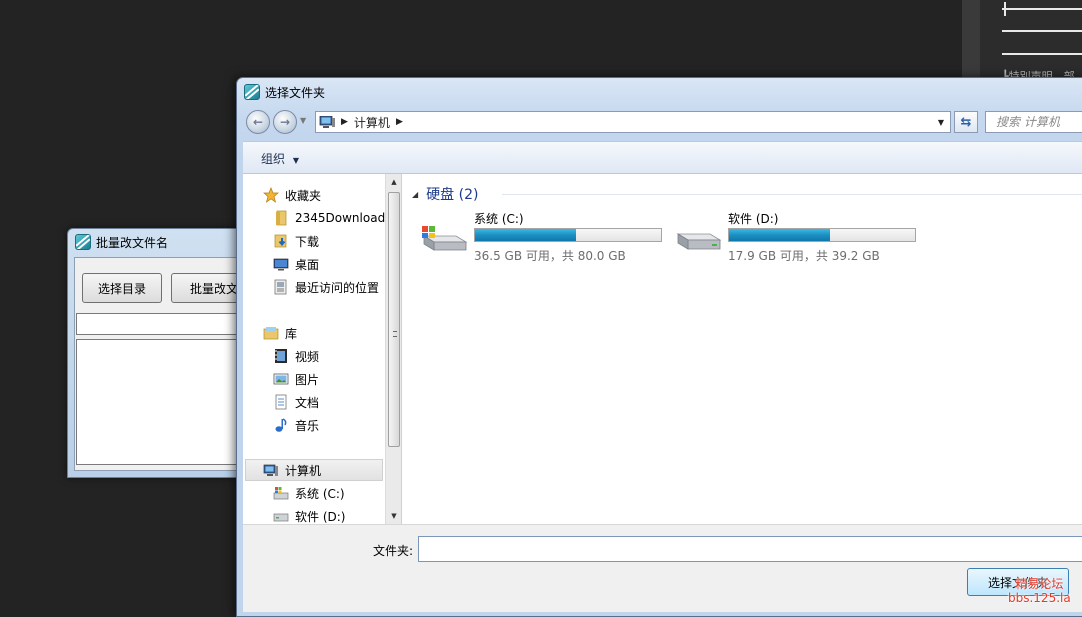 The image size is (1082, 617). I want to click on nav-item-documents: 文档, so click(336, 402).